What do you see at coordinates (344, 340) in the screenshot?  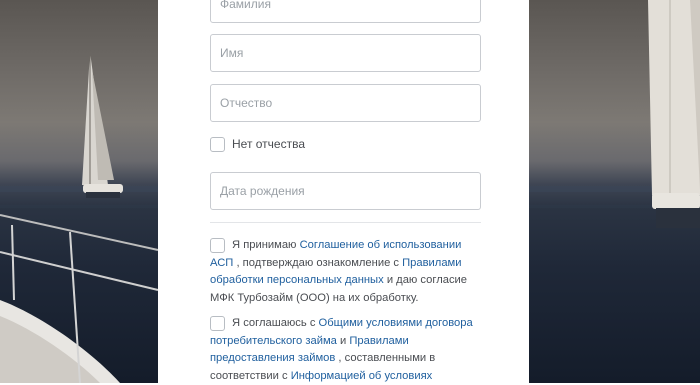 I see `consent-text: и` at bounding box center [344, 340].